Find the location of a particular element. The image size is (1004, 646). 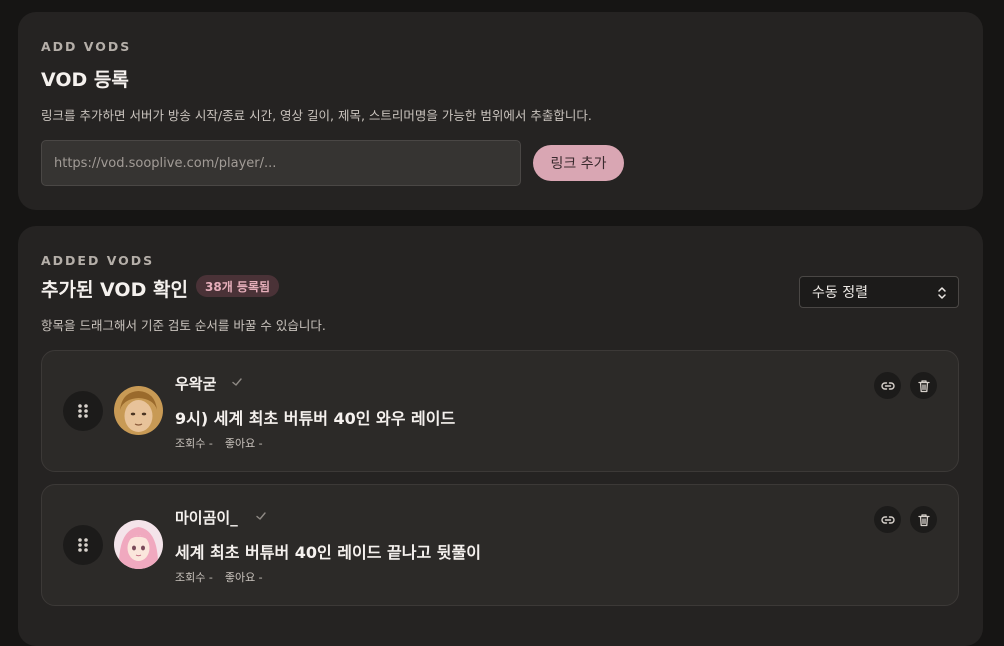

vod-count-badge: 38개 등록됨 is located at coordinates (238, 286).